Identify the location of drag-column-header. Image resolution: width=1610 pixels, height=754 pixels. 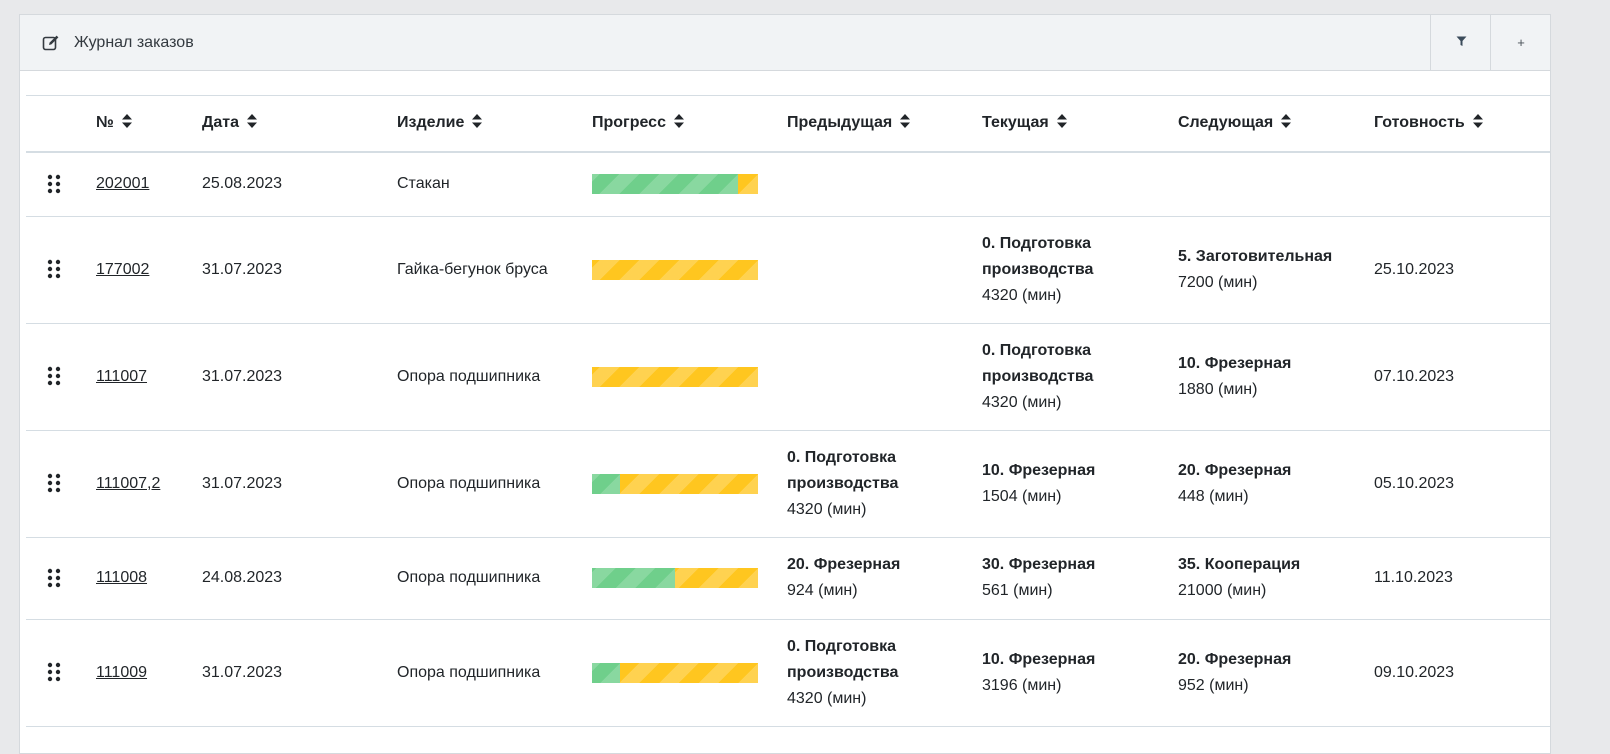
(61, 124).